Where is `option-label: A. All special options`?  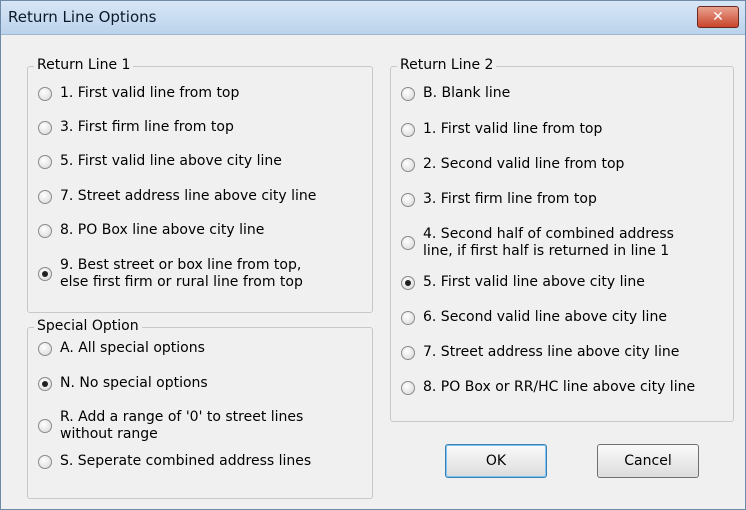
option-label: A. All special options is located at coordinates (132, 348).